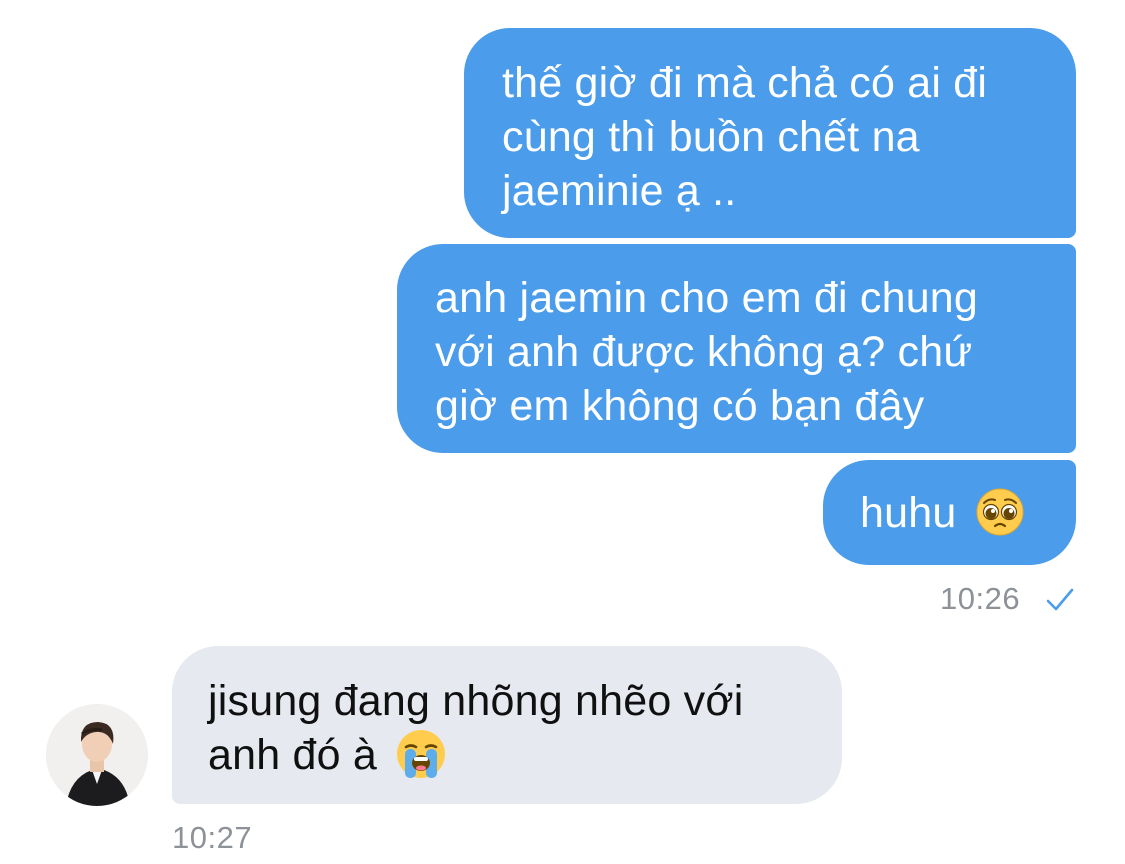  Describe the element at coordinates (980, 598) in the screenshot. I see `timestamp: 10:26` at that location.